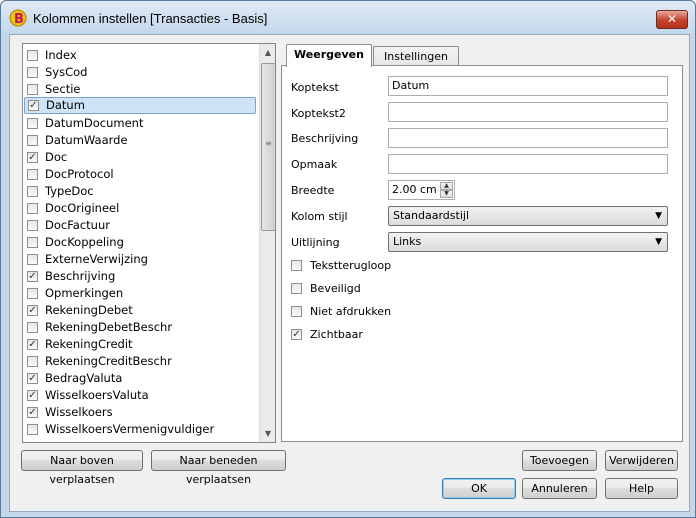 The width and height of the screenshot is (696, 518). Describe the element at coordinates (140, 105) in the screenshot. I see `list-item: ✓ Datum` at that location.